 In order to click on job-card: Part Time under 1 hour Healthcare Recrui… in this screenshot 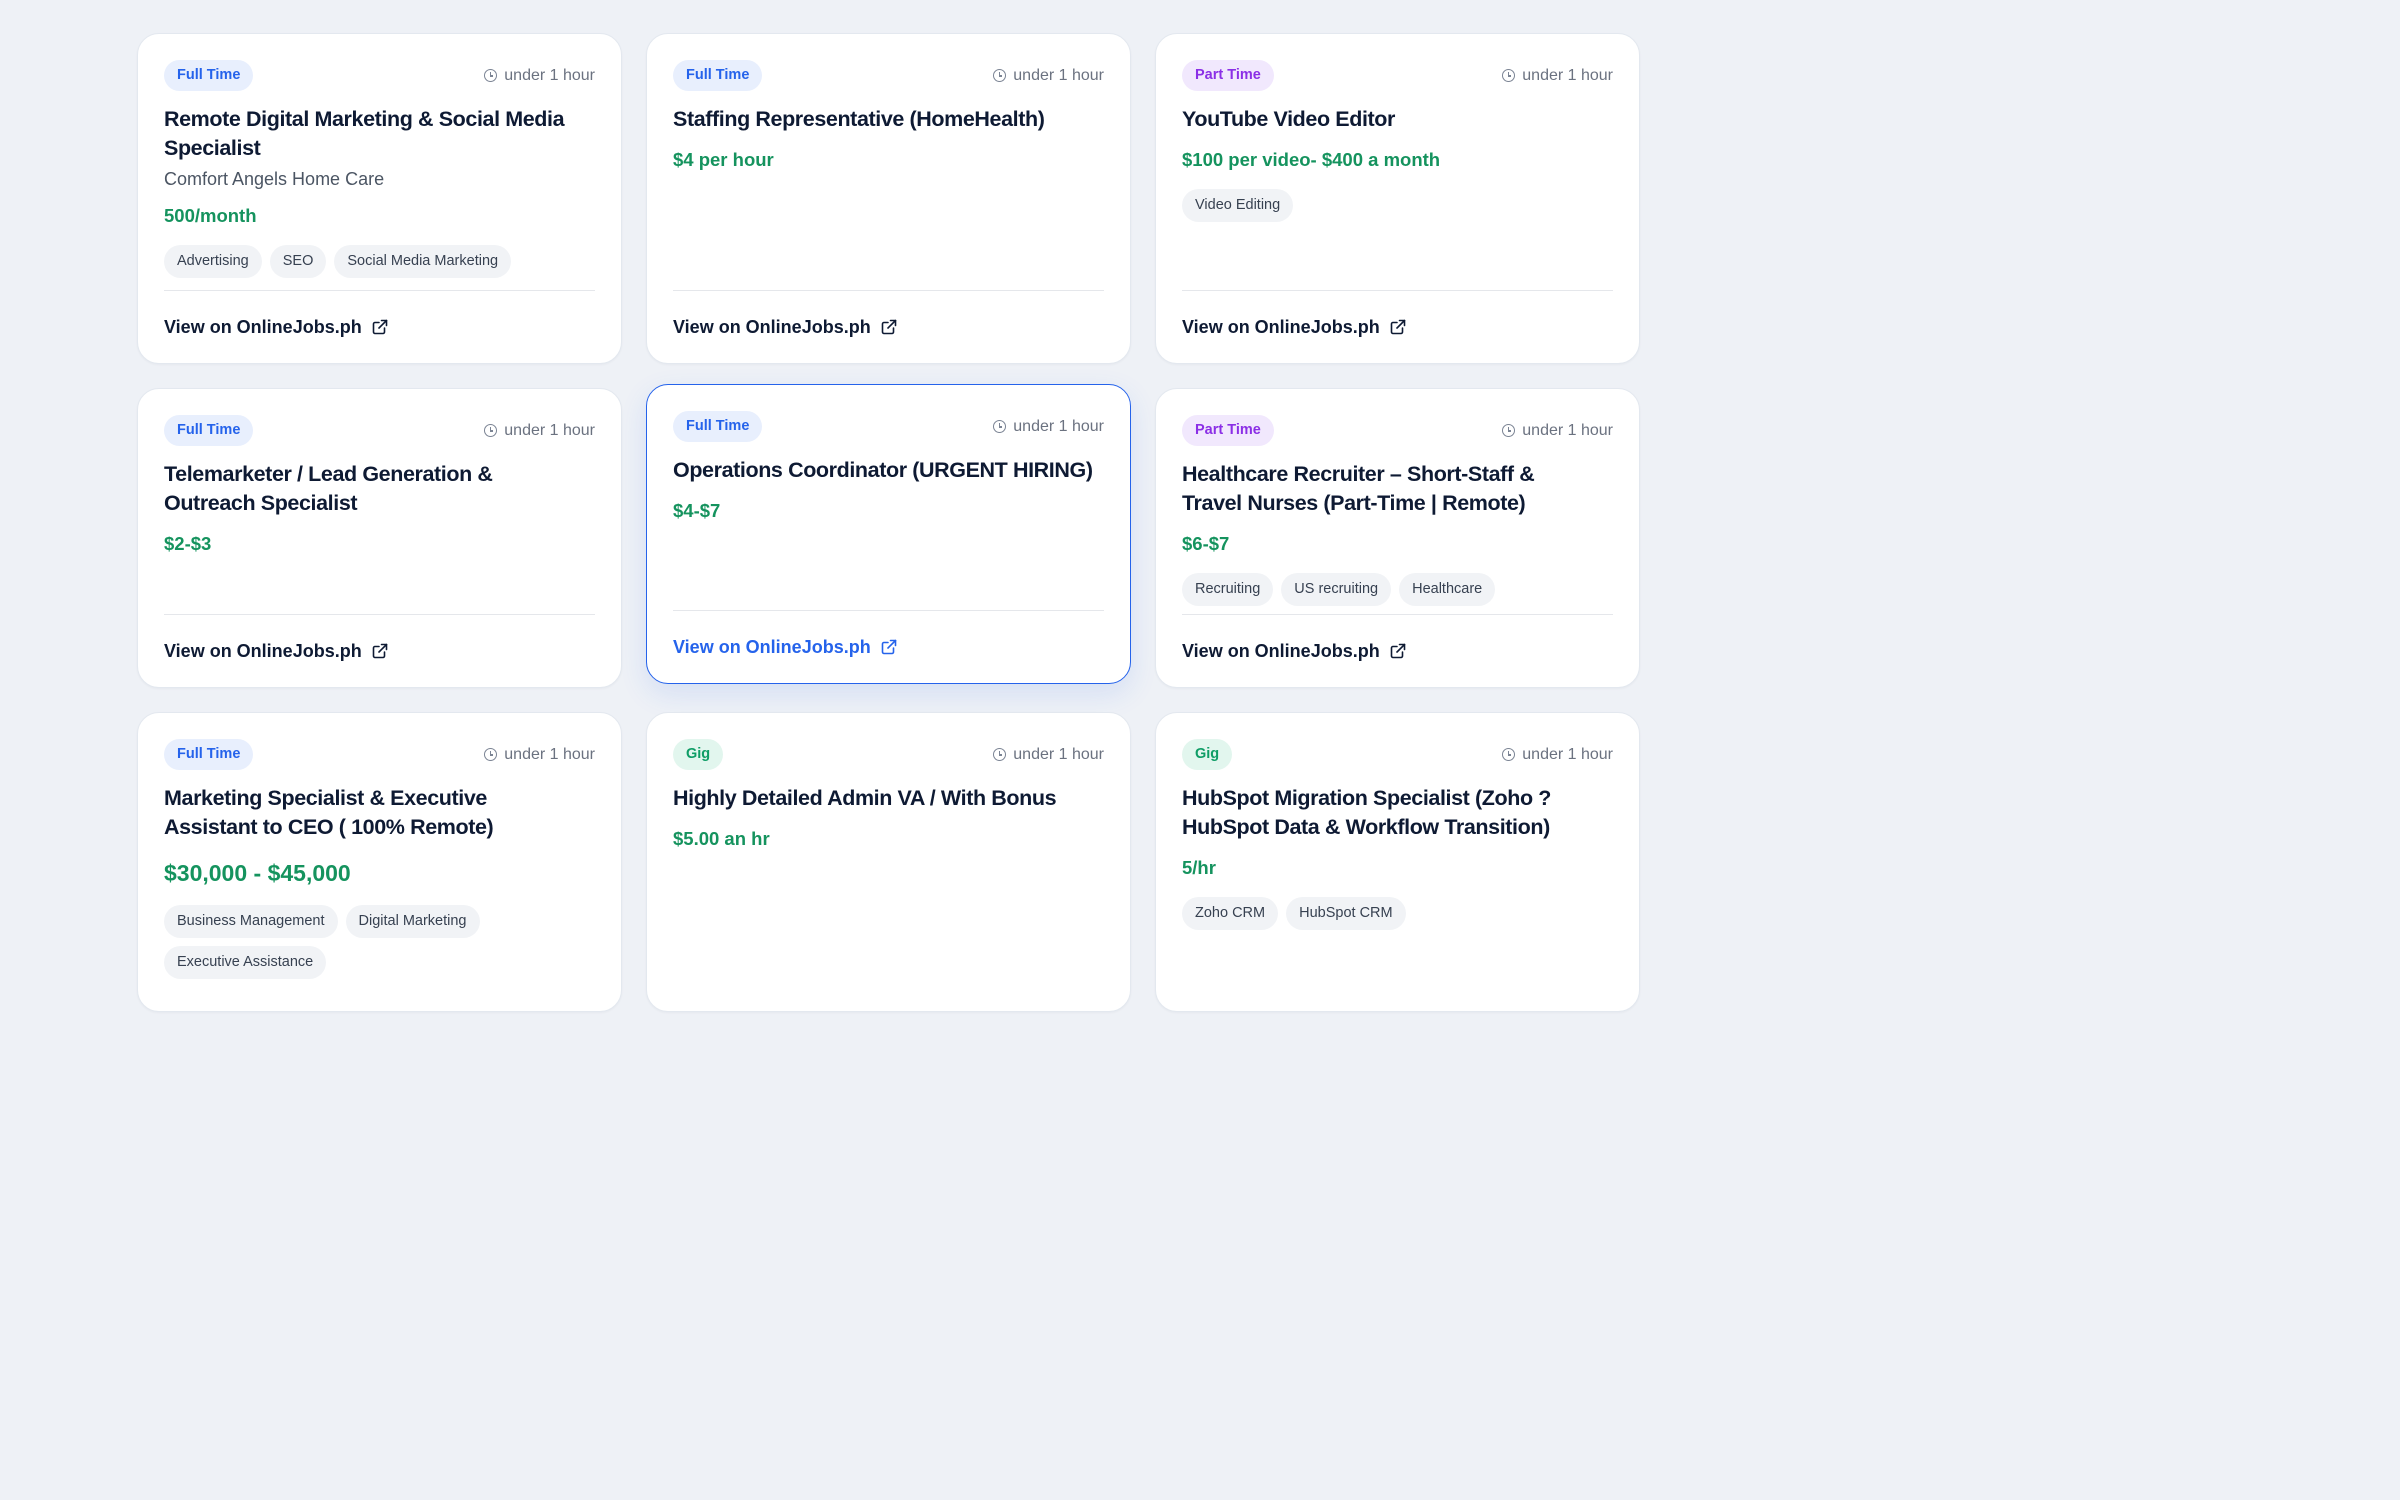, I will do `click(1397, 538)`.